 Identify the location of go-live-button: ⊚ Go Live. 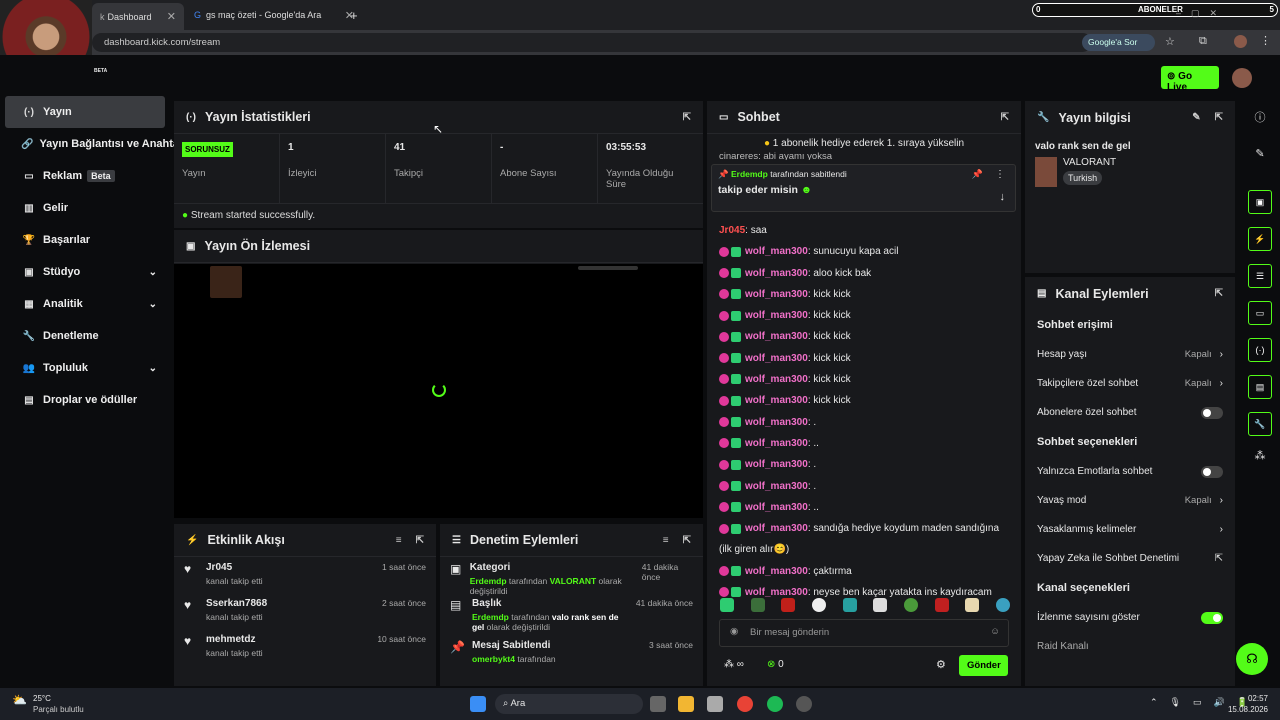
(1190, 79).